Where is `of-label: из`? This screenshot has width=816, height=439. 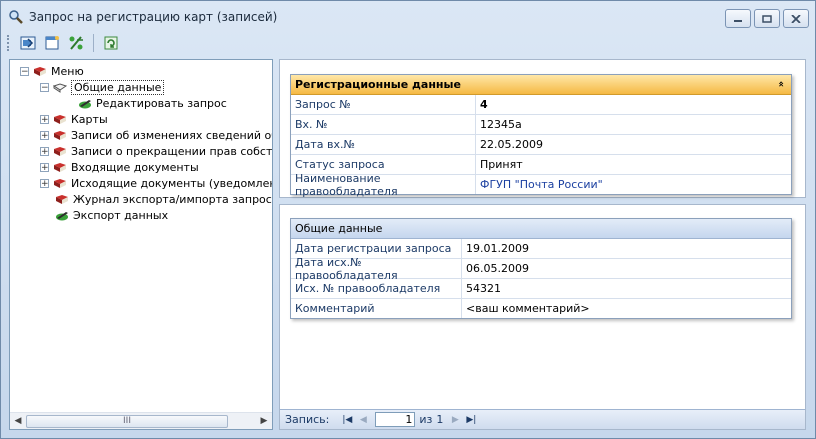 of-label: из is located at coordinates (426, 419).